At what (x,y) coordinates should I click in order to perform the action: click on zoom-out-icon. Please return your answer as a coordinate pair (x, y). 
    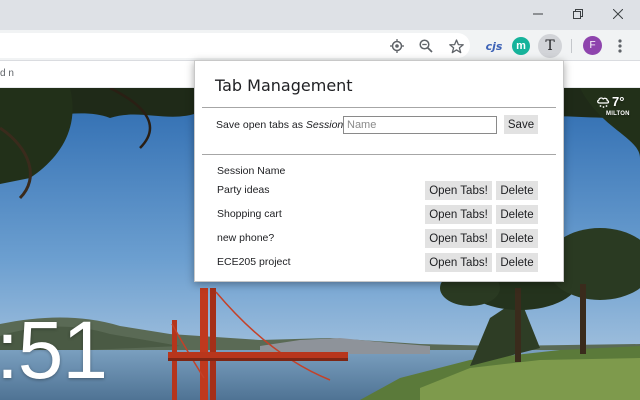
    Looking at the image, I should click on (426, 46).